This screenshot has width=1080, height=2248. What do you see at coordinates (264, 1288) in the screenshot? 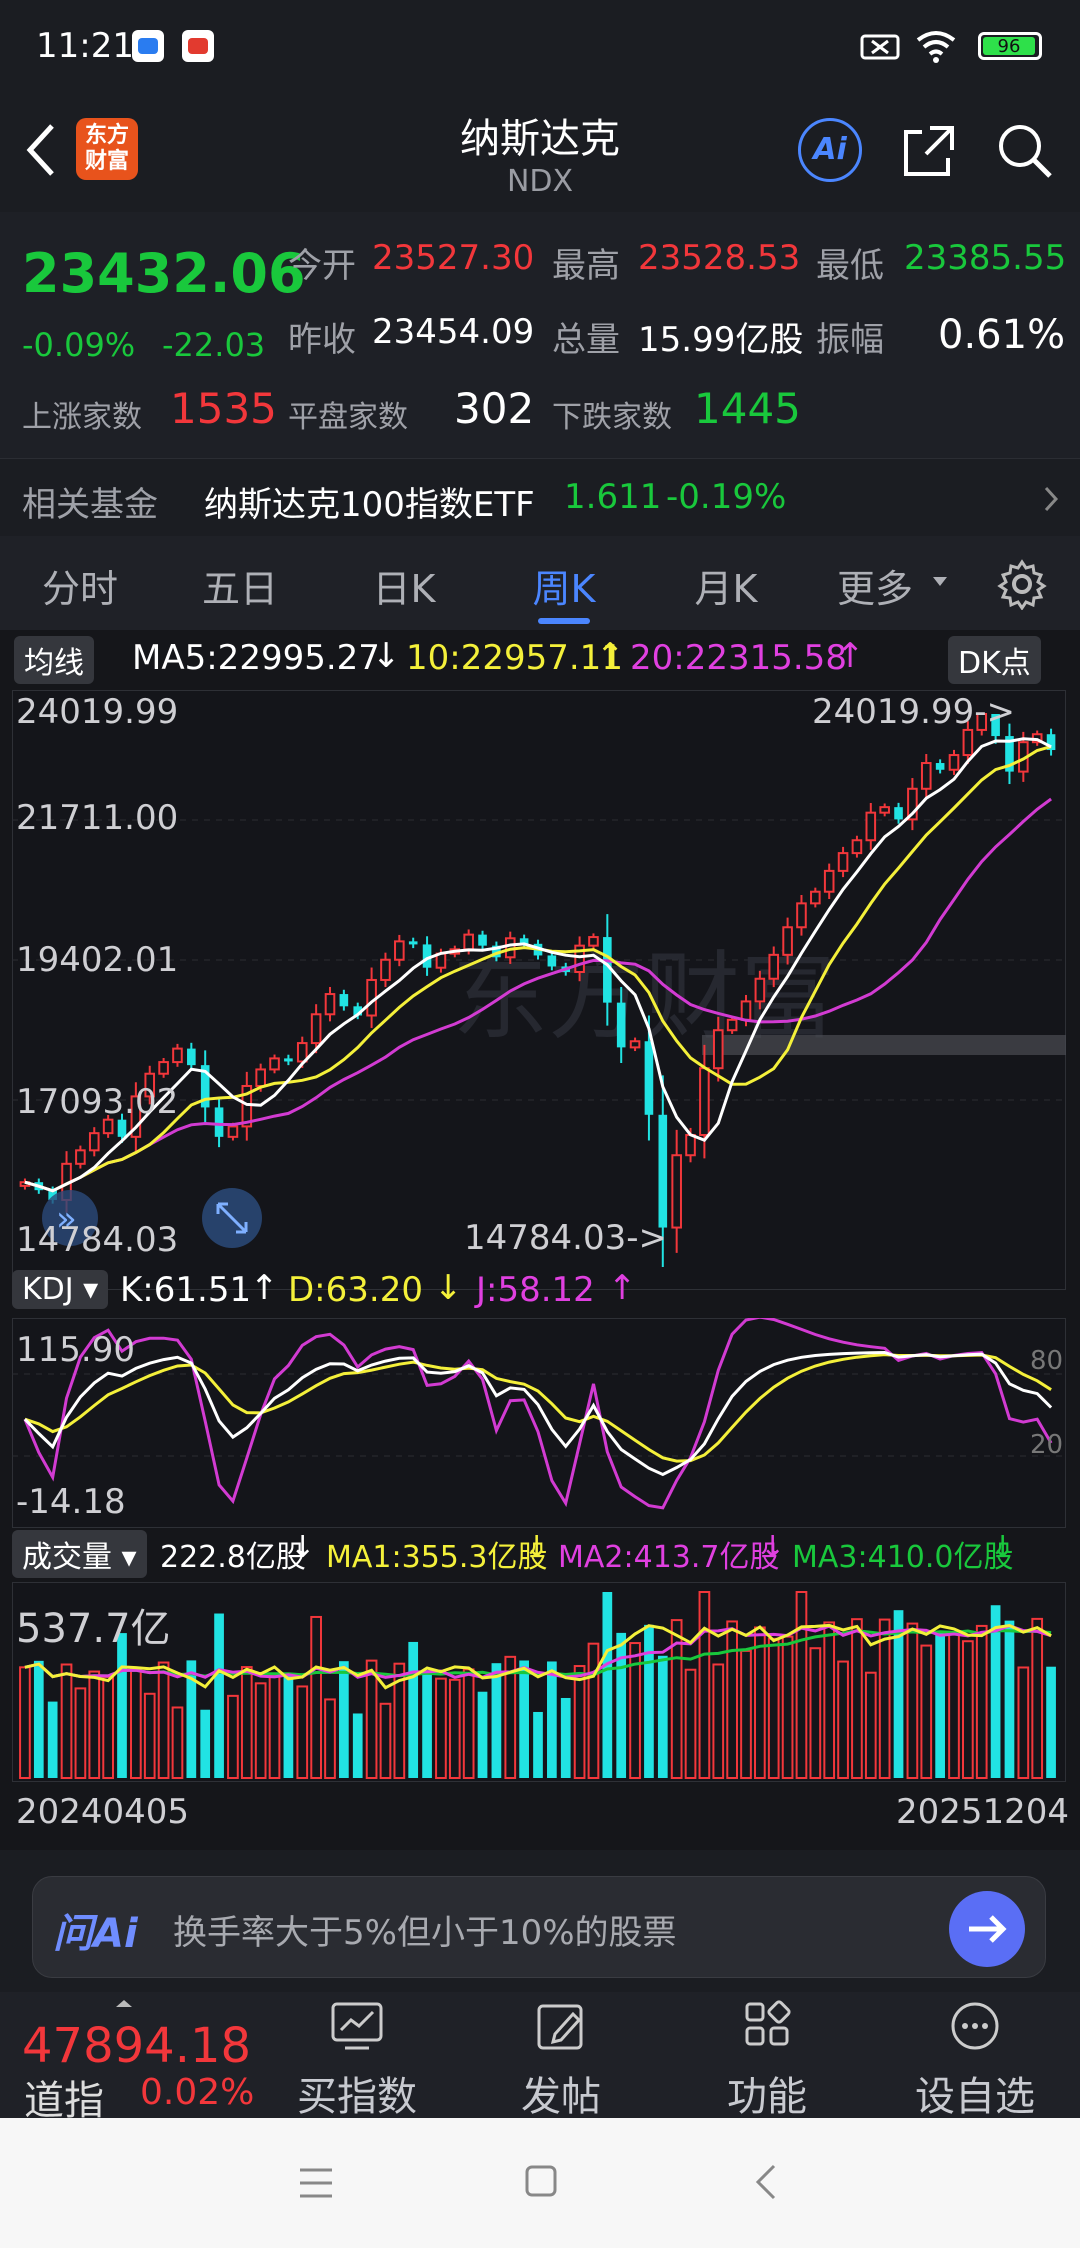
I see `k-arrow-icon: ↑` at bounding box center [264, 1288].